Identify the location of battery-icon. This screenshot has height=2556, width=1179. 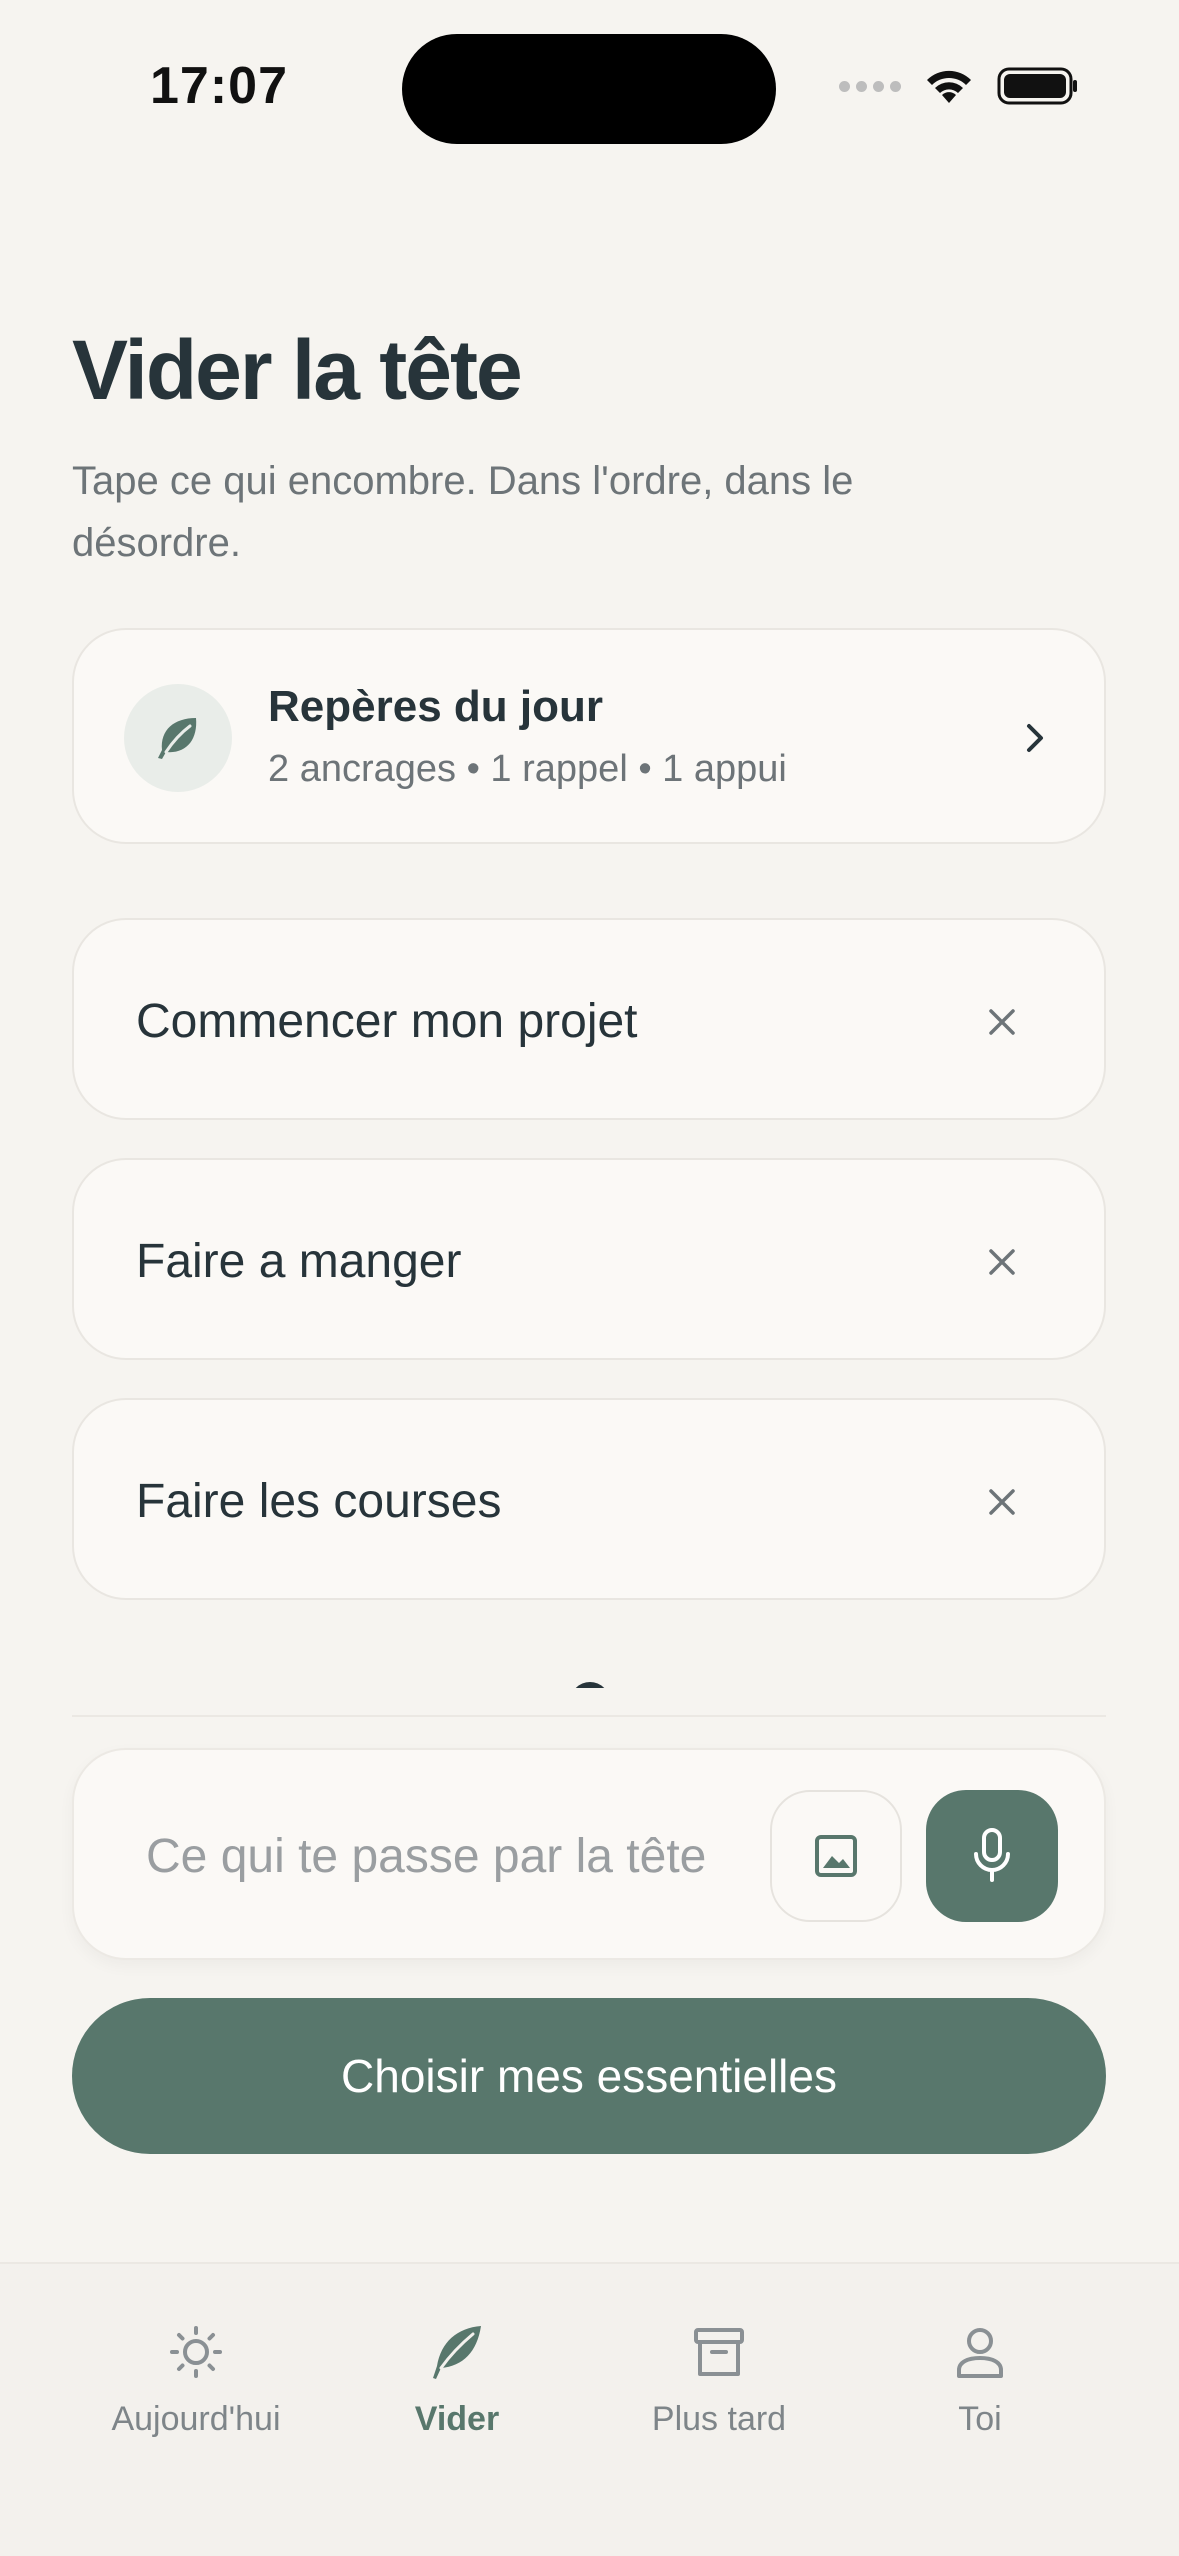
(1037, 86).